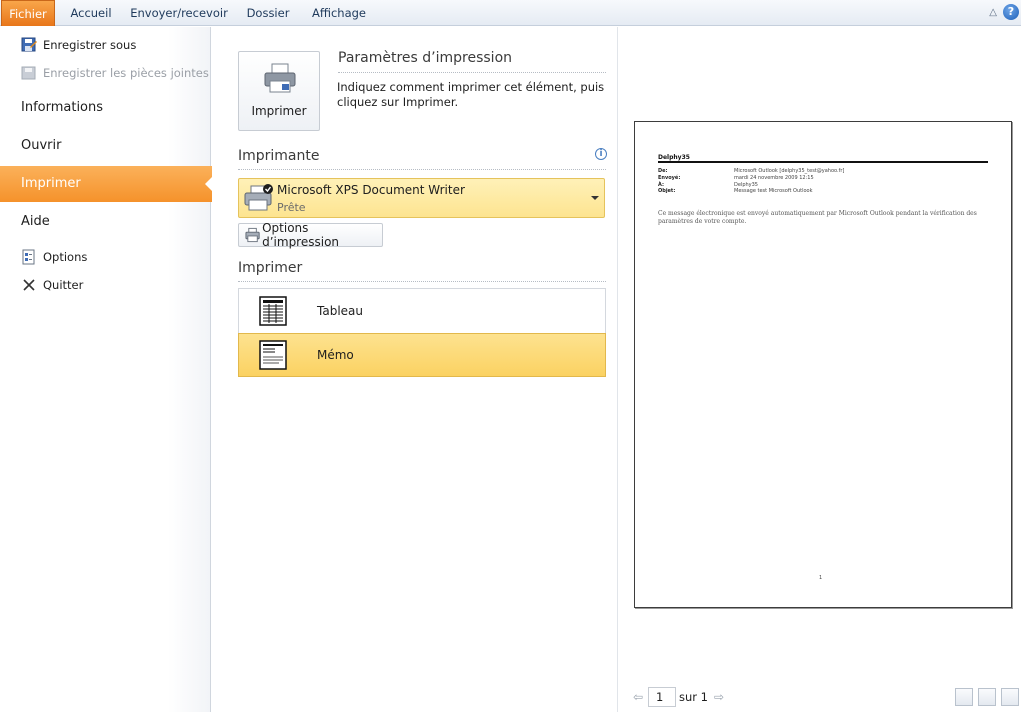 This screenshot has height=712, width=1021. I want to click on save-as-button: Enregistrer sous, so click(105, 45).